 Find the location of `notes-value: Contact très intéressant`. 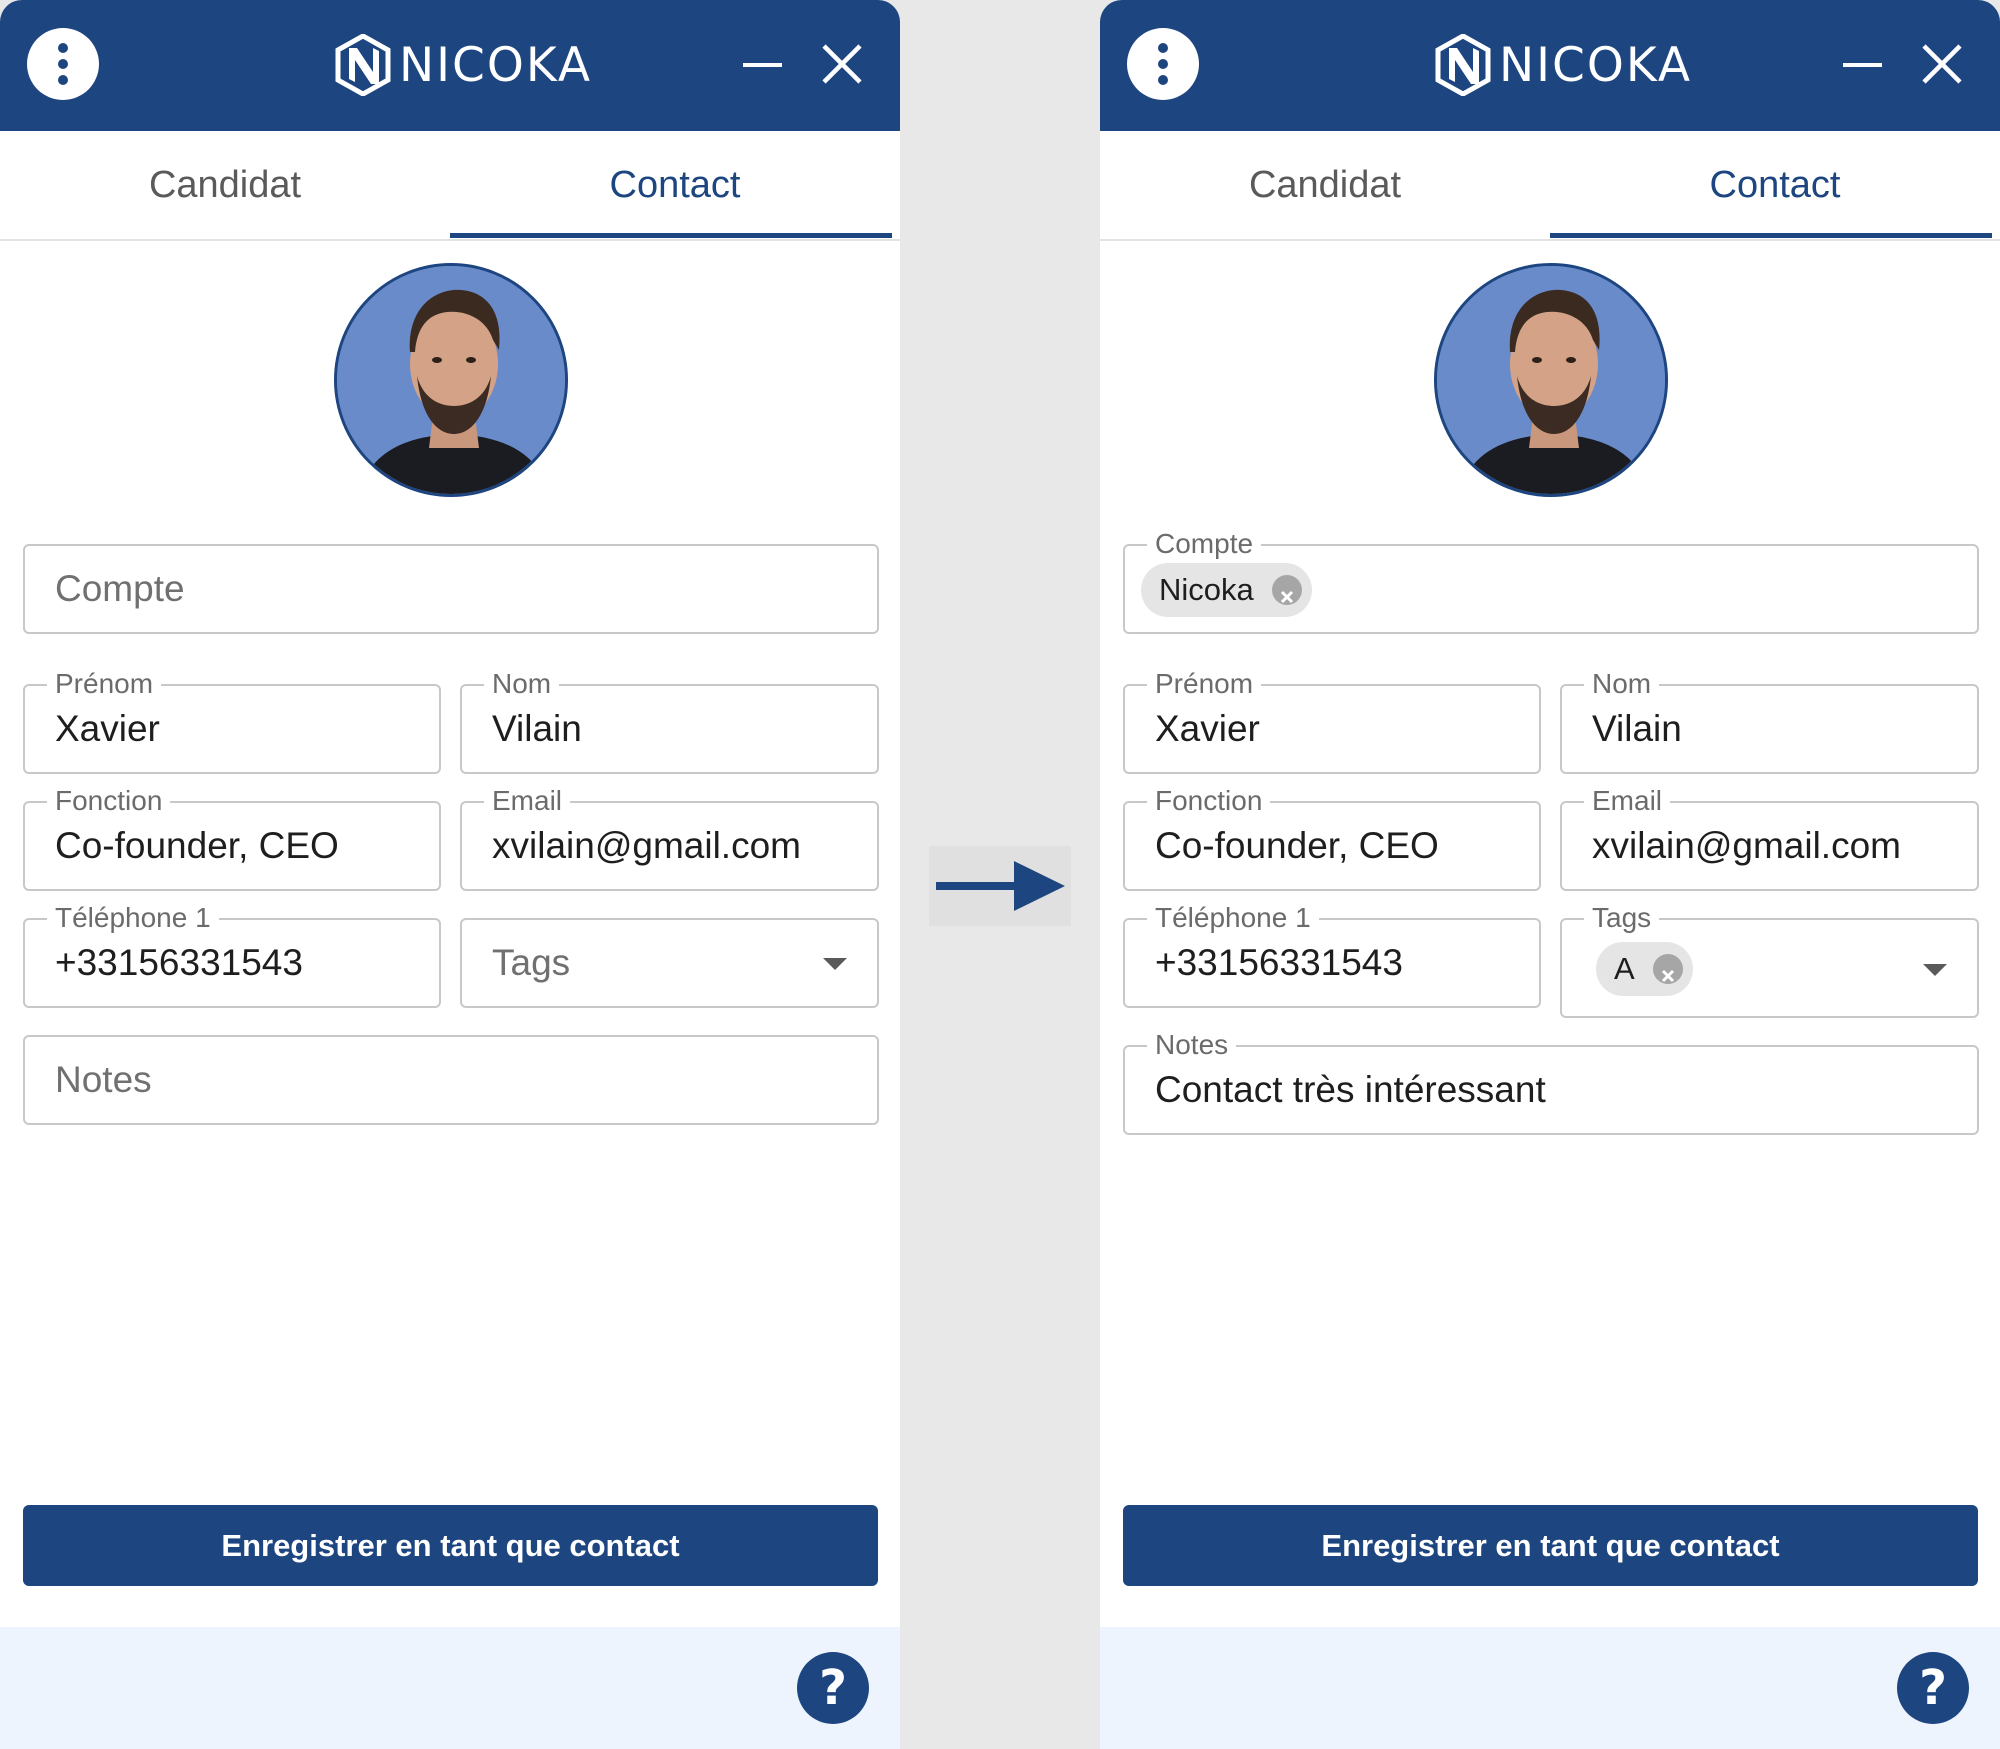

notes-value: Contact très intéressant is located at coordinates (1350, 1089).